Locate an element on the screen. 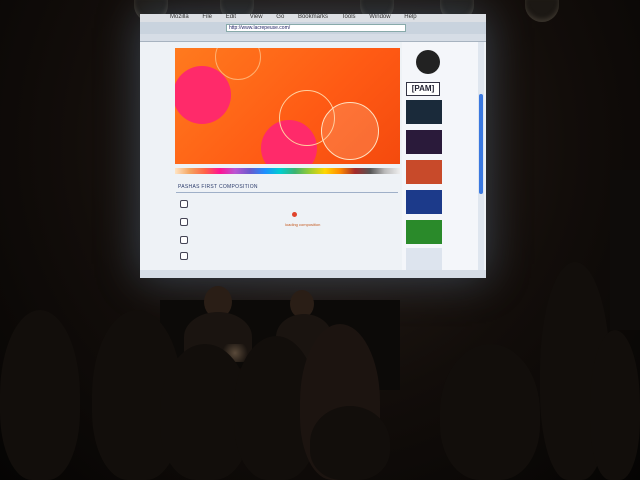 This screenshot has width=640, height=480. menu-item: Tools is located at coordinates (349, 17).